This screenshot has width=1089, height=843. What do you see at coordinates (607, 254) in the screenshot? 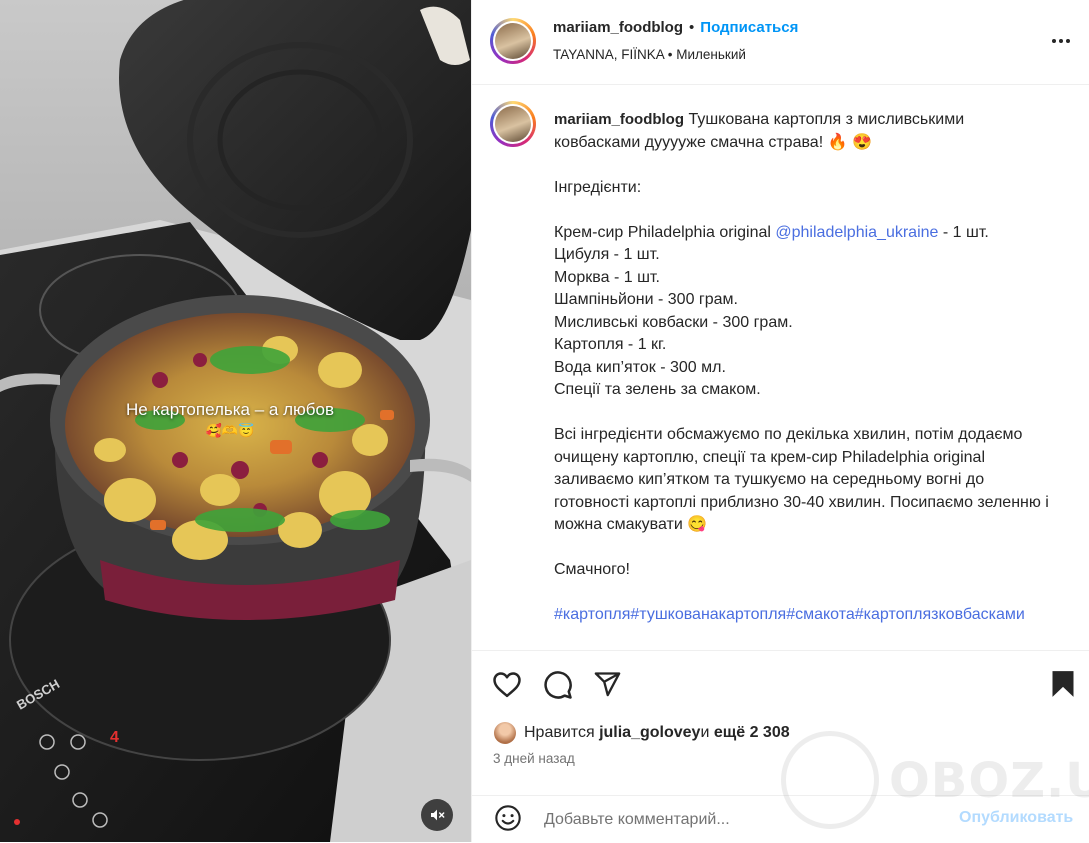
I see `ingredient-line: Цибуля - 1 шт.` at bounding box center [607, 254].